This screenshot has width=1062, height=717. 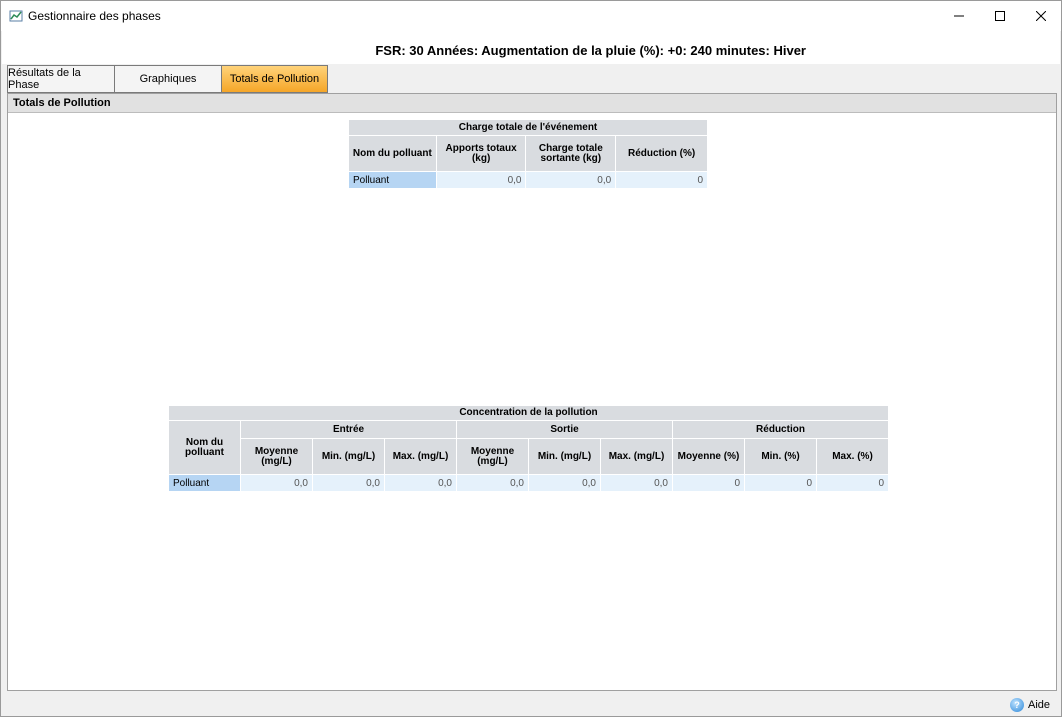 I want to click on cell-sortie-moyenne: 0,0, so click(x=492, y=483).